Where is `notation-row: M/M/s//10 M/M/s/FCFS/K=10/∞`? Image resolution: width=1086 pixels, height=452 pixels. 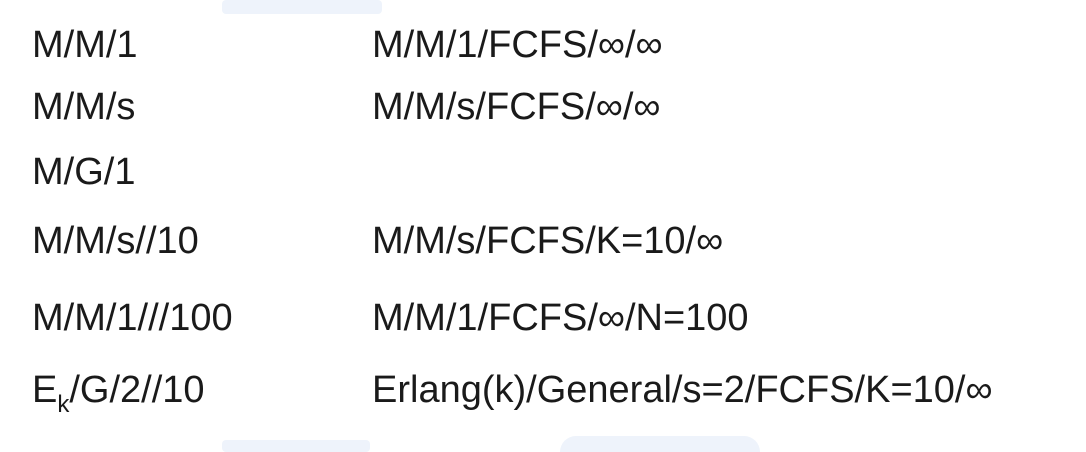 notation-row: M/M/s//10 M/M/s/FCFS/K=10/∞ is located at coordinates (552, 241).